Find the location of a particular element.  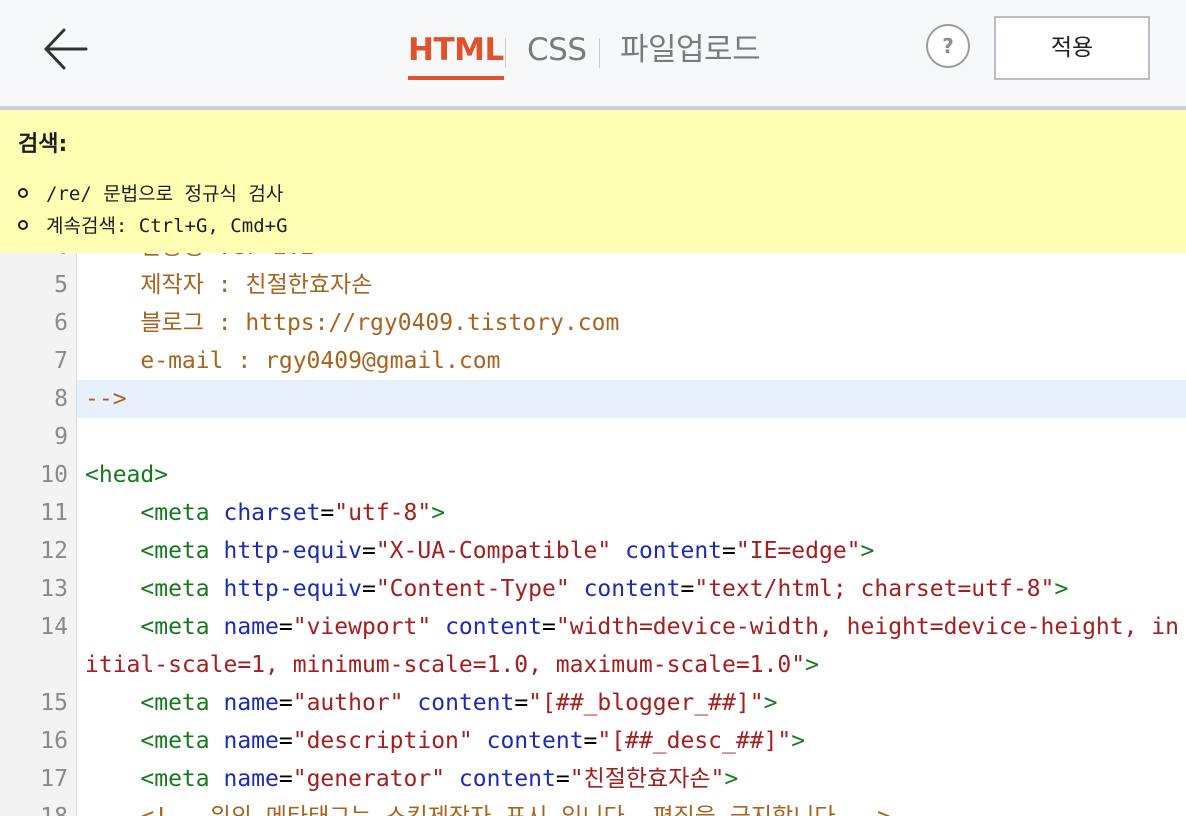

code-line: 4 반응형 ver 2.2 is located at coordinates (593, 259).